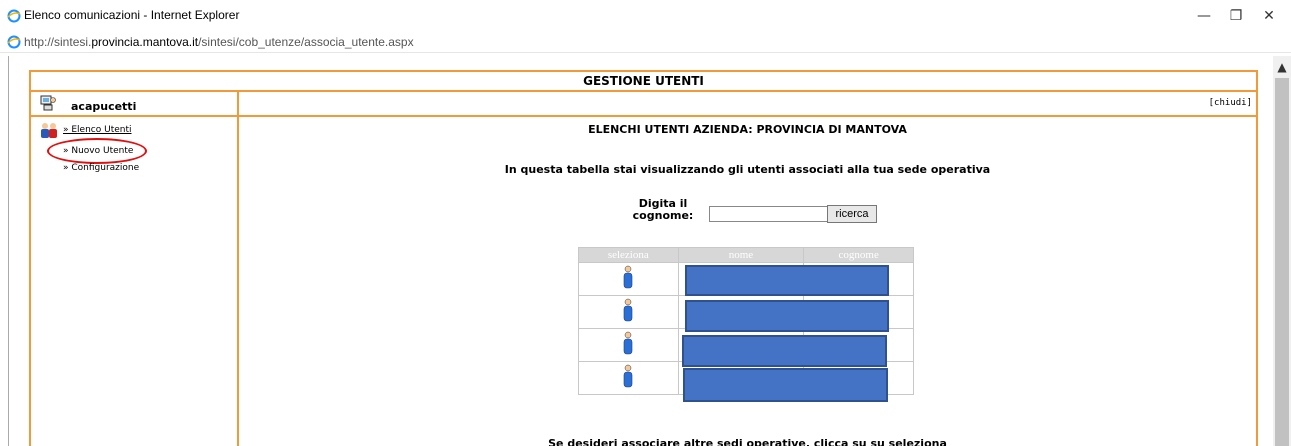 The image size is (1291, 446). What do you see at coordinates (132, 15) in the screenshot?
I see `window-title: Elenco comunicazioni - Internet Explorer` at bounding box center [132, 15].